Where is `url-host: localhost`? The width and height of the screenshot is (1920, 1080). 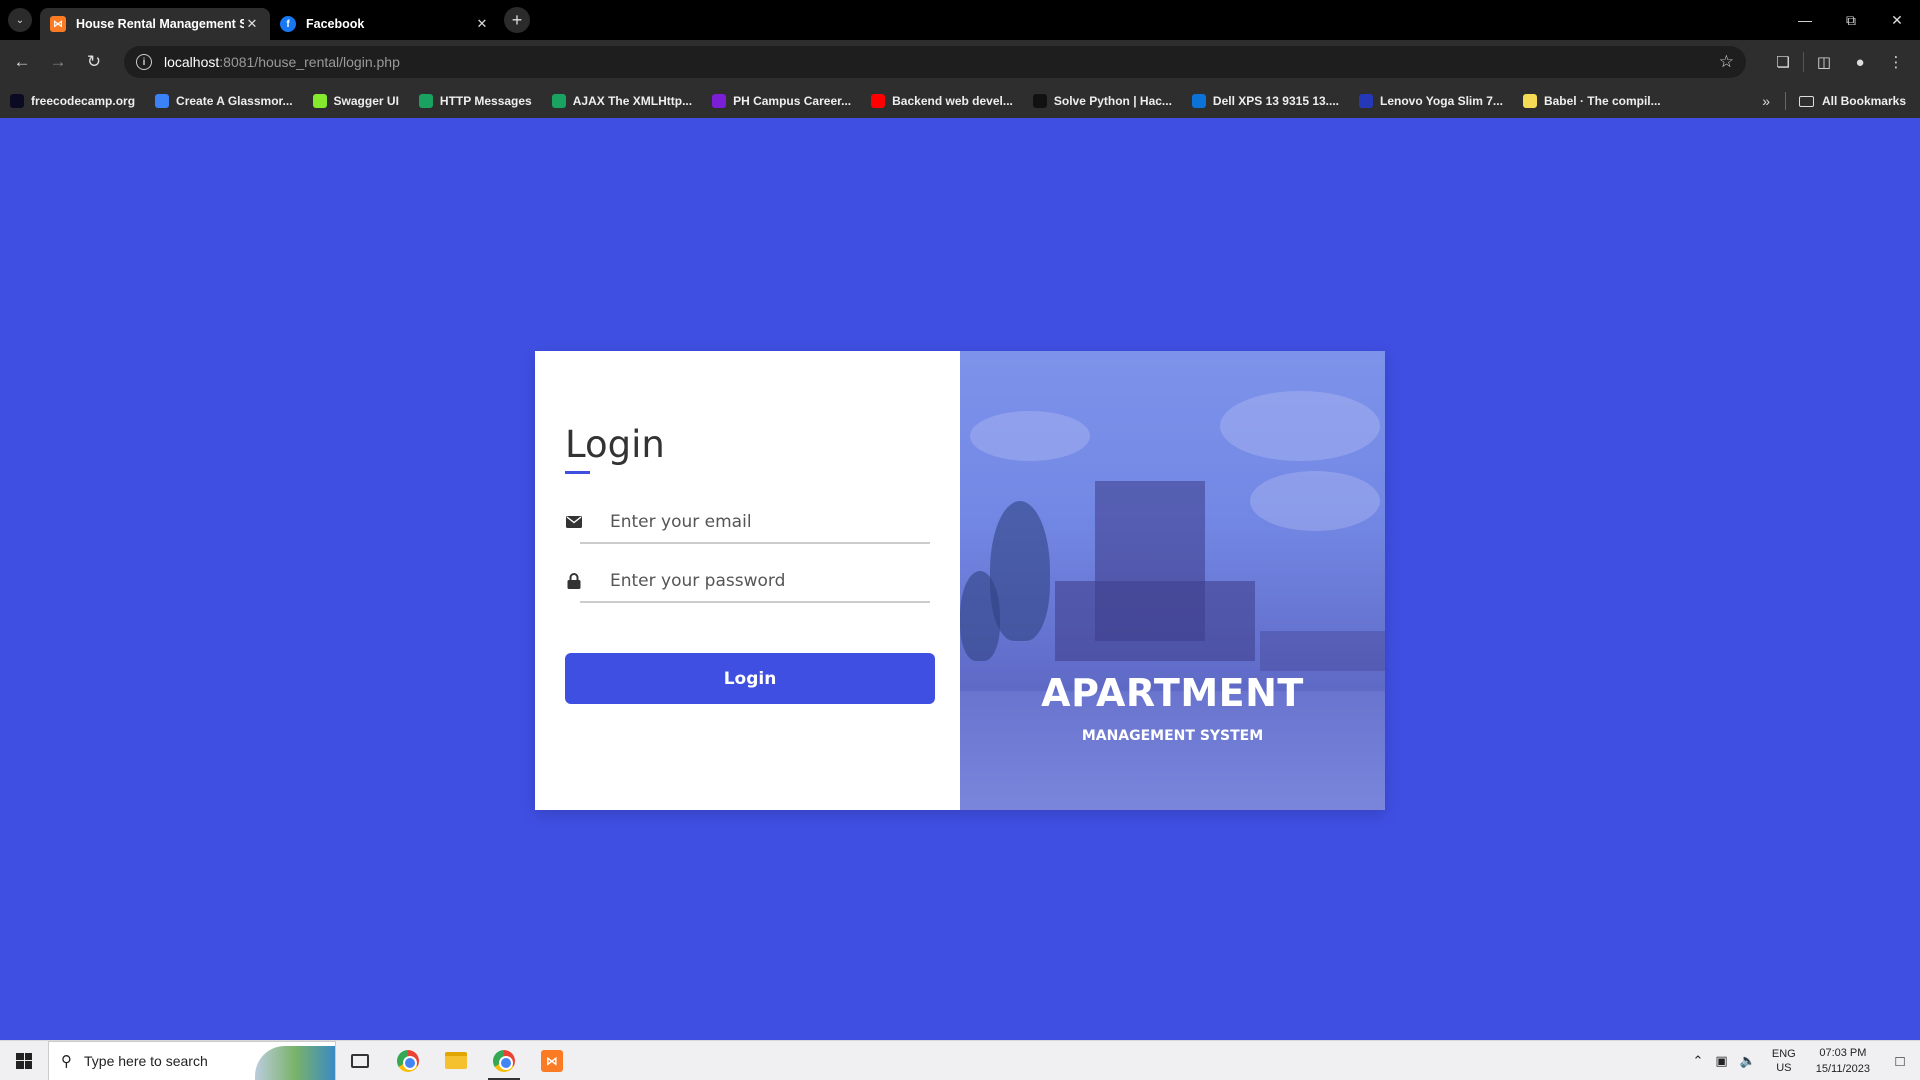 url-host: localhost is located at coordinates (192, 62).